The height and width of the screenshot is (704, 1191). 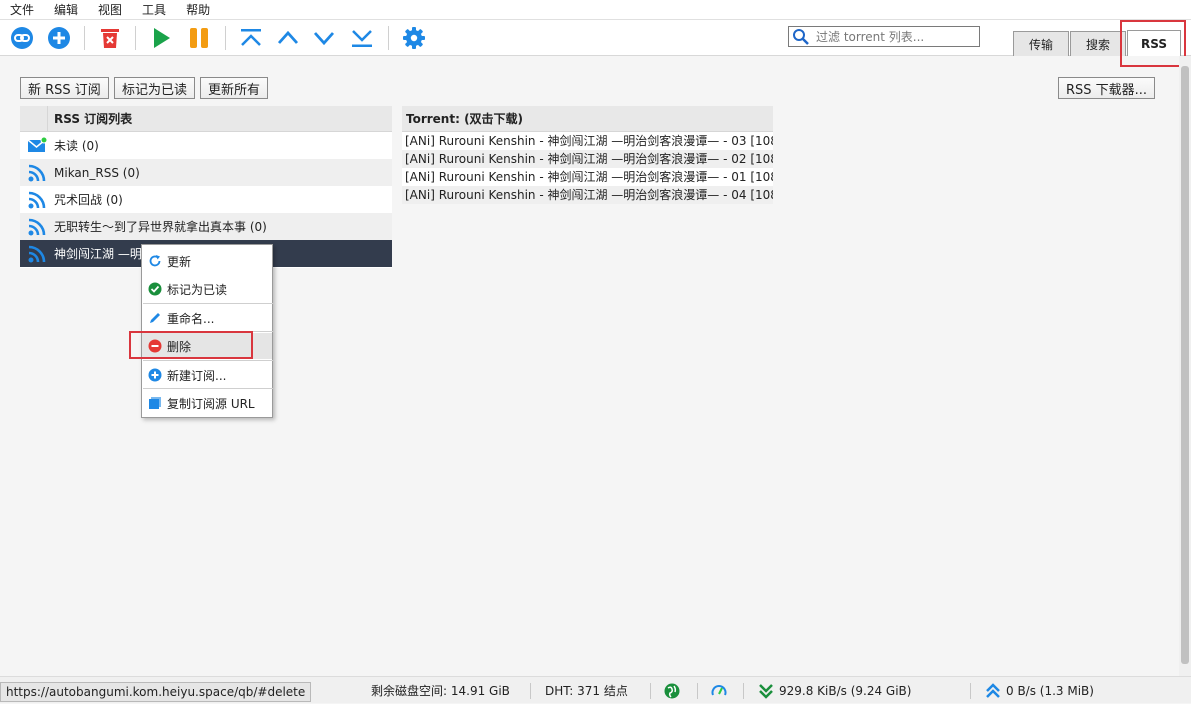 I want to click on menu-edit: 编辑, so click(x=66, y=10).